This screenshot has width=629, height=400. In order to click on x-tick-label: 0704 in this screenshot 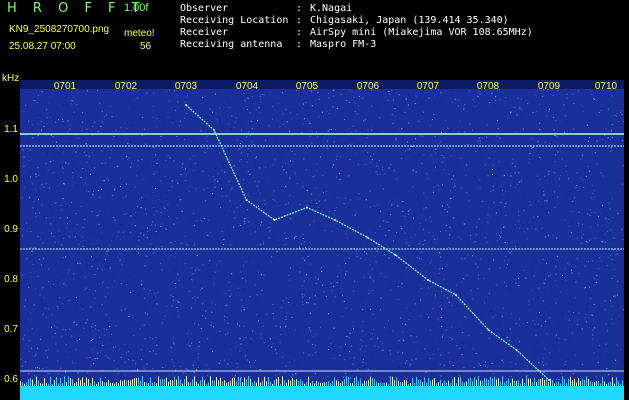, I will do `click(247, 86)`.